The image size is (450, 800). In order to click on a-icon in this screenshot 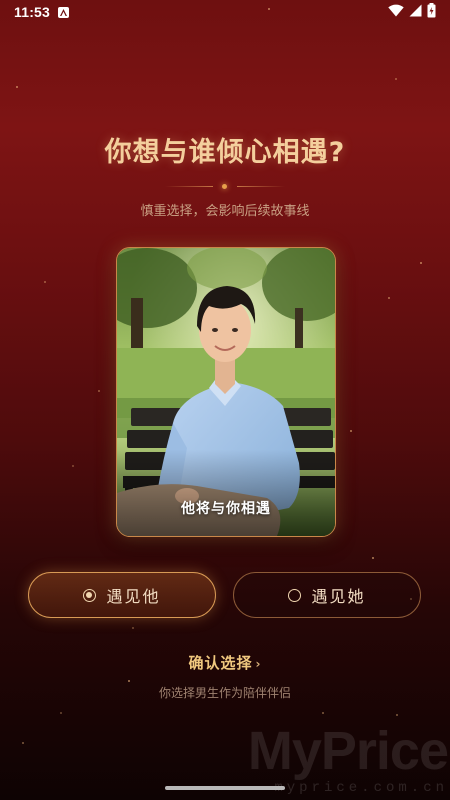, I will do `click(64, 12)`.